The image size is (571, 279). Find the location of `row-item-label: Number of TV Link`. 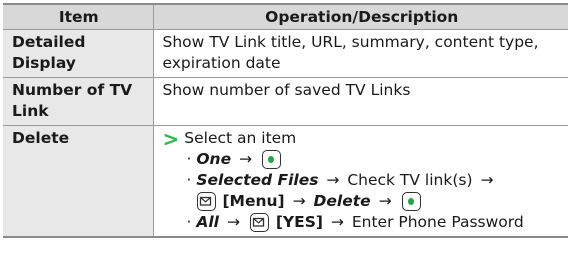

row-item-label: Number of TV Link is located at coordinates (78, 101).